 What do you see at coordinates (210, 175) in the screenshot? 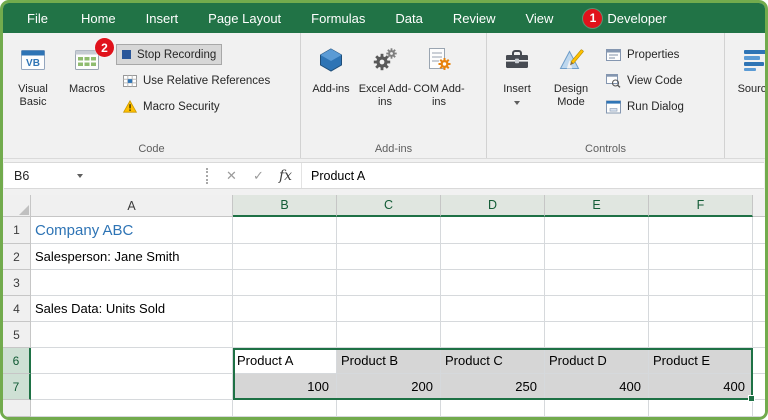
I see `formula-bar-splitter` at bounding box center [210, 175].